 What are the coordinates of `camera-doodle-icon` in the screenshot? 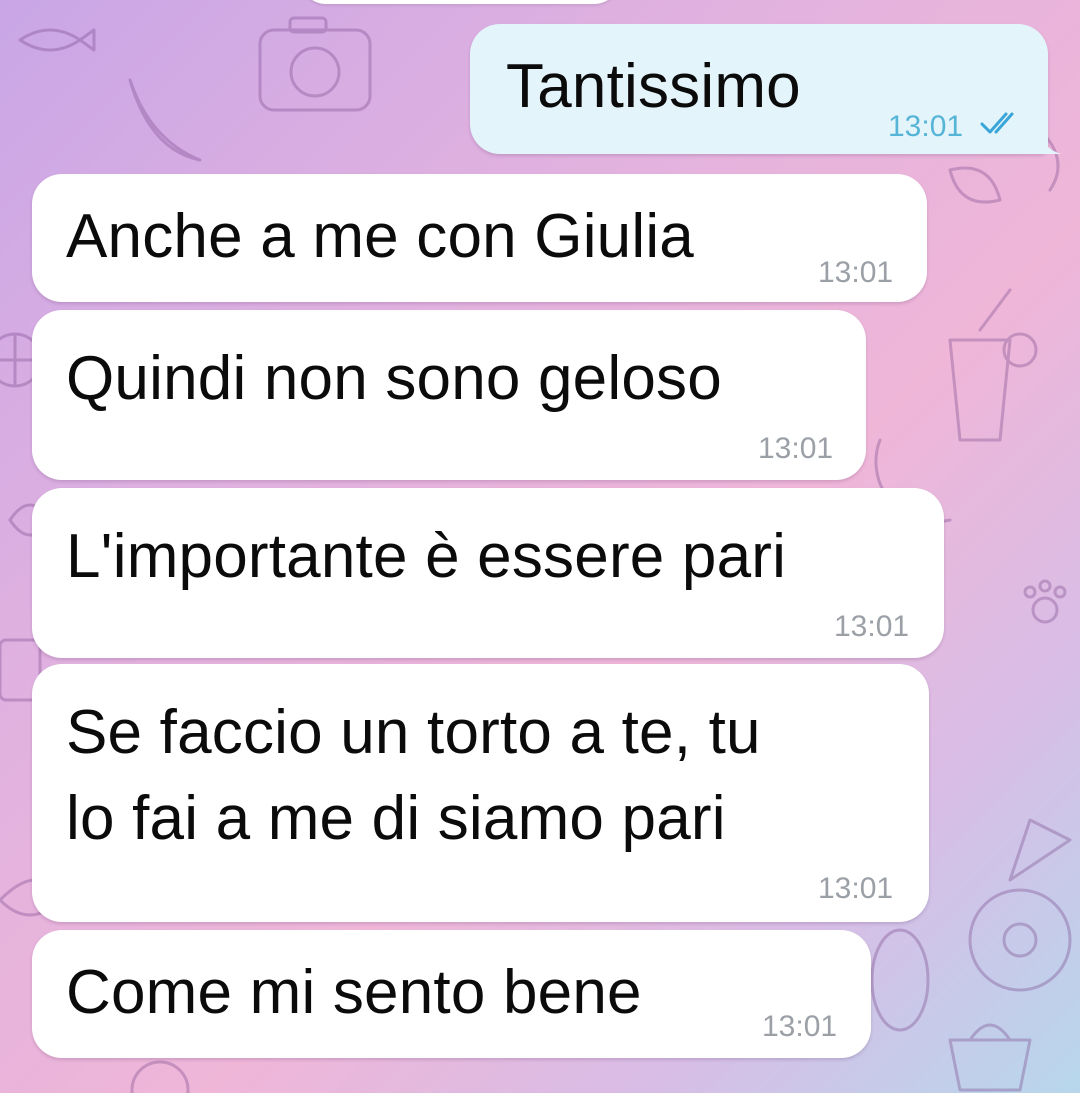 It's located at (315, 64).